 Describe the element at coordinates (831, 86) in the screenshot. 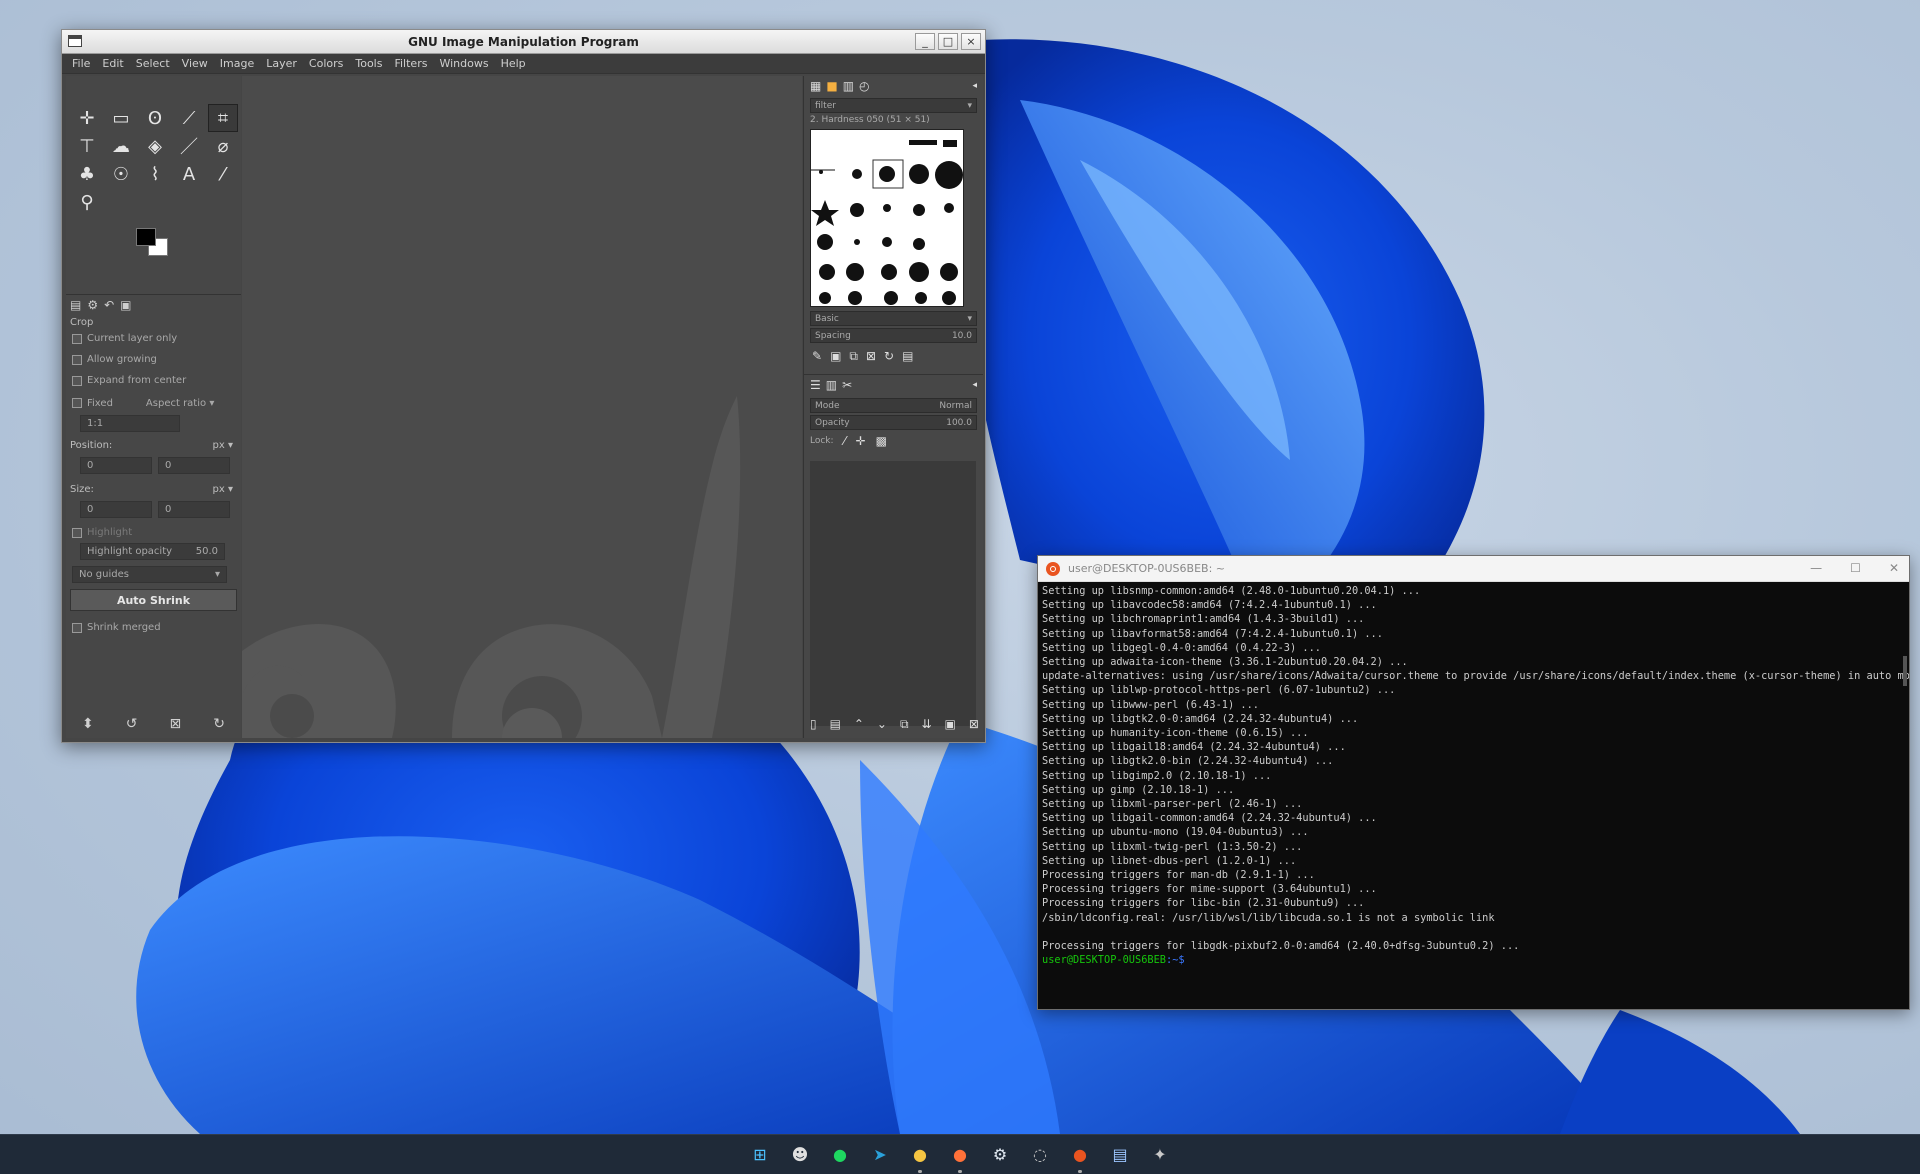

I see `patterns-tab-icon: ■` at that location.